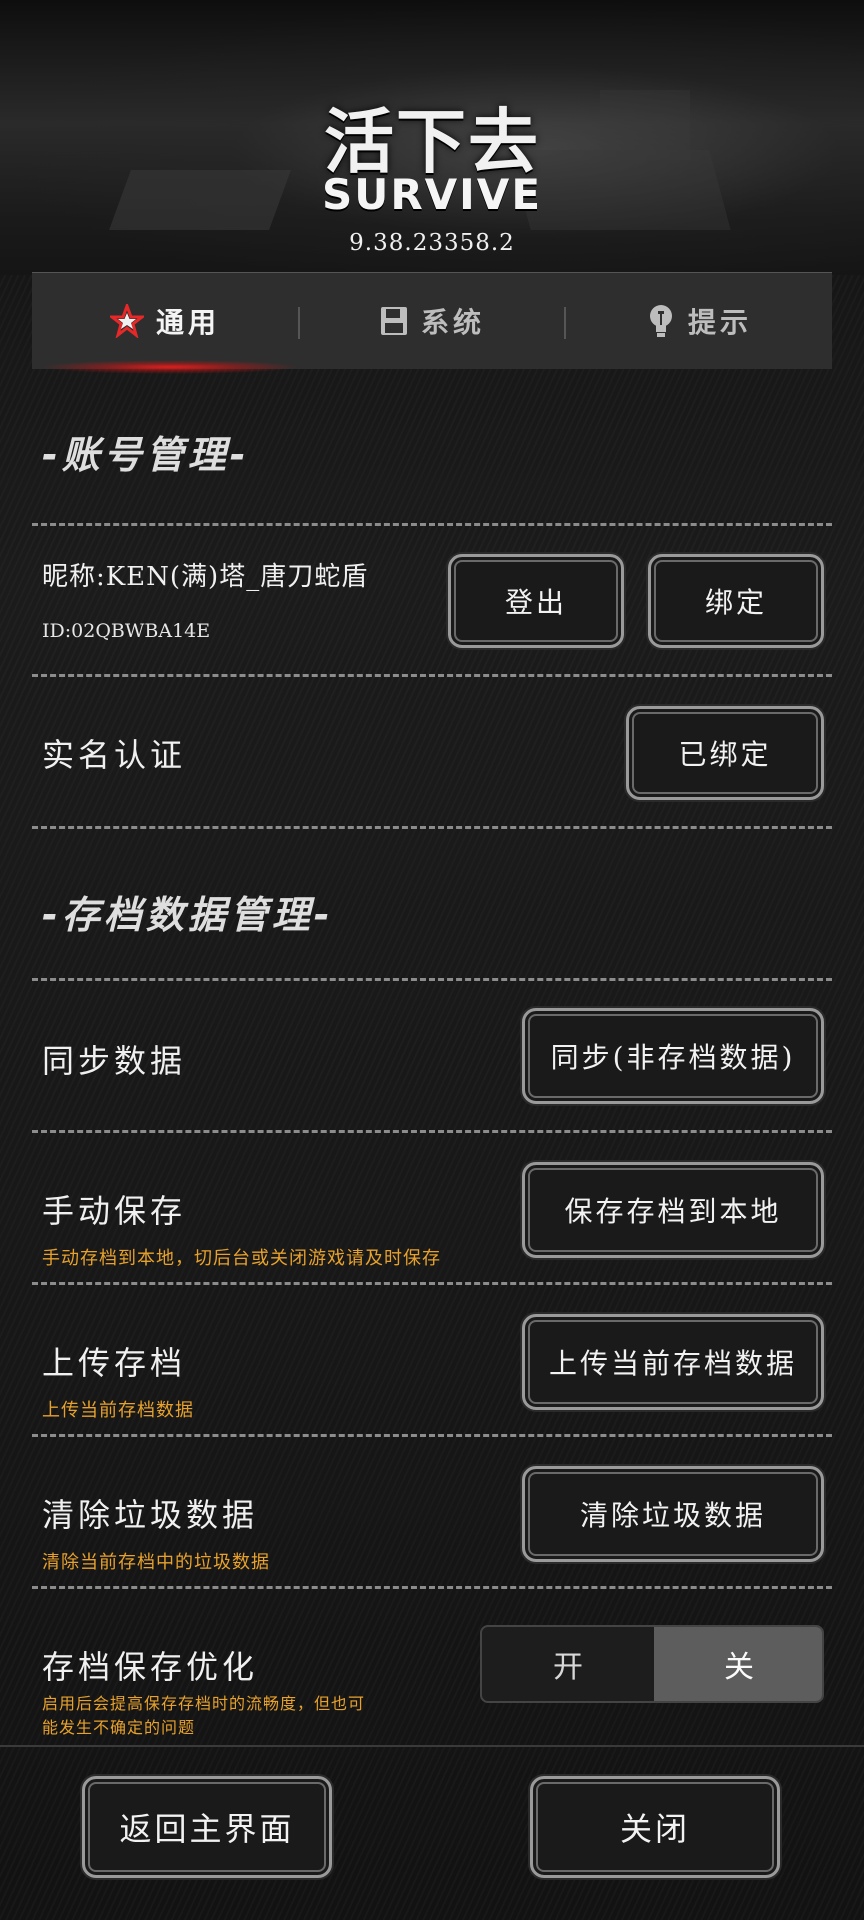  What do you see at coordinates (432, 243) in the screenshot?
I see `version-text: 9.38.23358.2` at bounding box center [432, 243].